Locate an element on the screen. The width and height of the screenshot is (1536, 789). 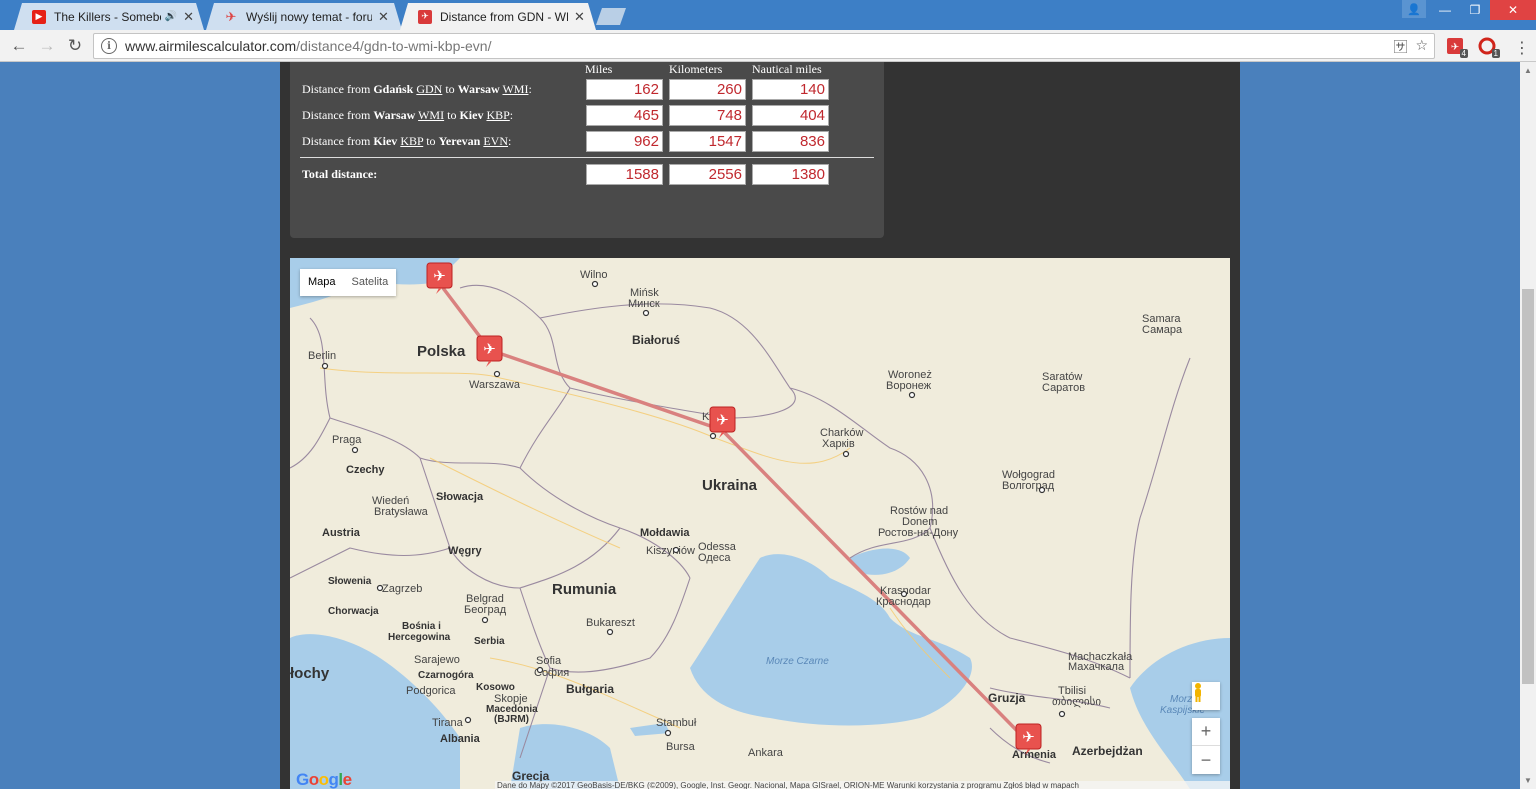
opera-extension-icon: 1 is located at coordinates (1488, 47).